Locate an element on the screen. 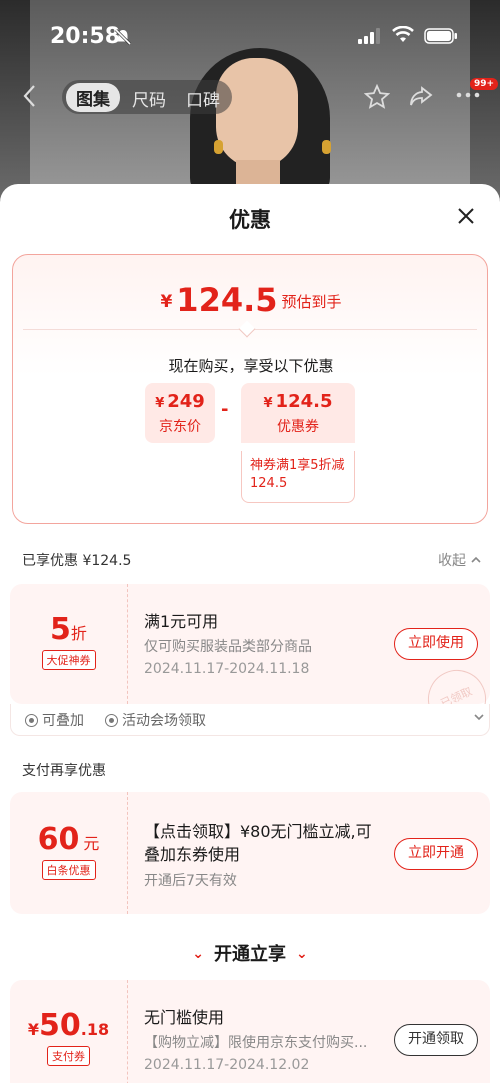 The image size is (500, 1083). coupon-discount-label: 优惠券 is located at coordinates (298, 427).